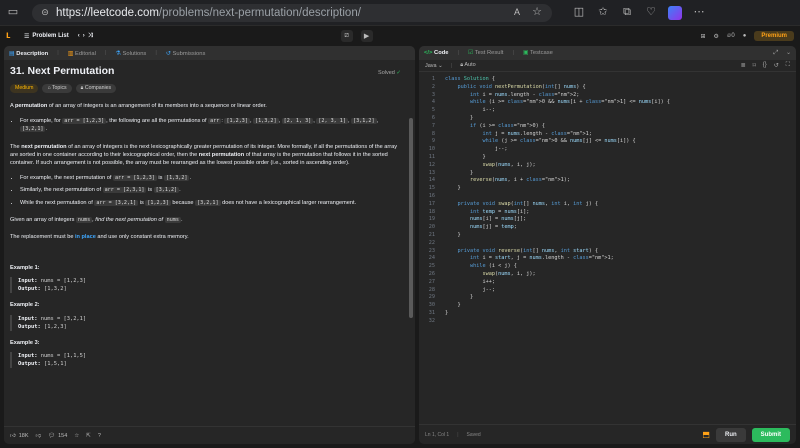 The image size is (800, 448). Describe the element at coordinates (538, 53) in the screenshot. I see `tab-testcase: ▣ Testcase` at that location.